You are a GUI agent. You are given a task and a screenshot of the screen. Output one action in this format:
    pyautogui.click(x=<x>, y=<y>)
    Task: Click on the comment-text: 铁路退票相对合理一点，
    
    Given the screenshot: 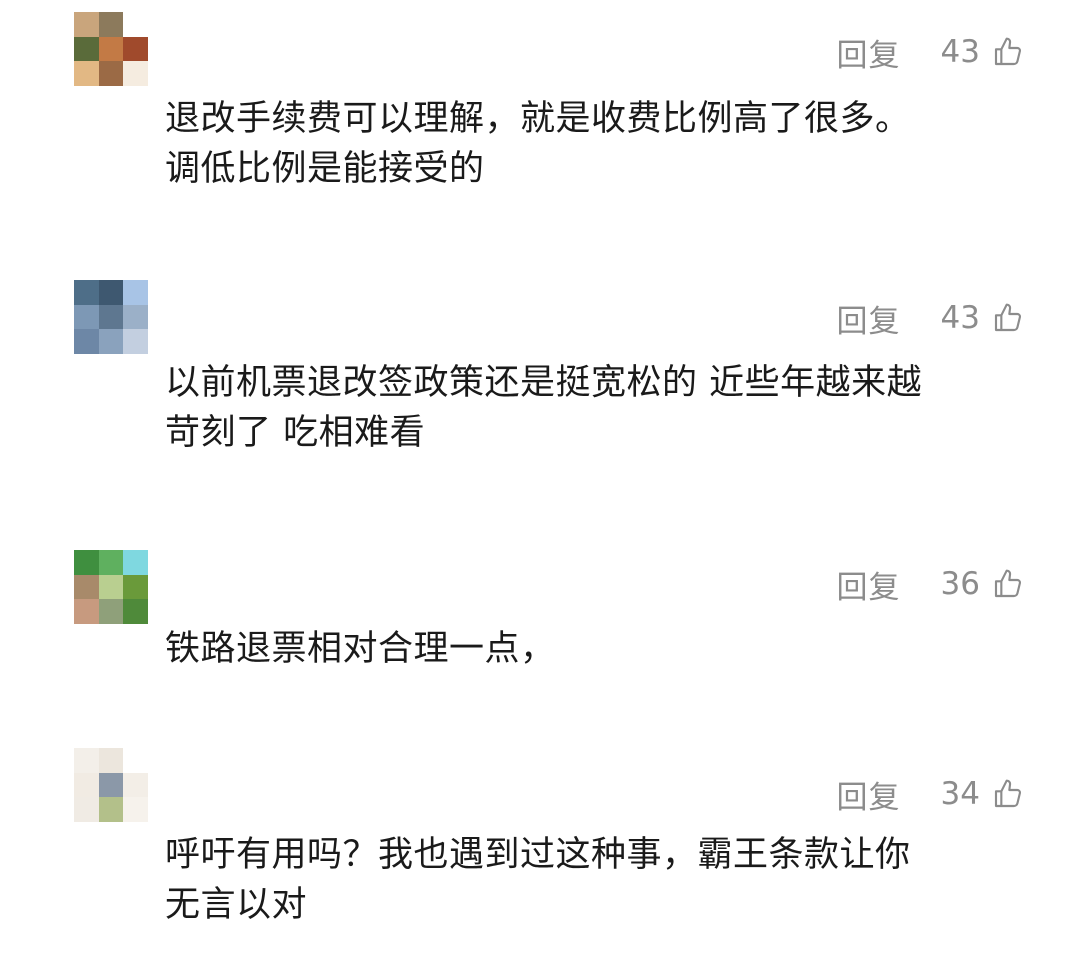 What is the action you would take?
    pyautogui.click(x=600, y=649)
    